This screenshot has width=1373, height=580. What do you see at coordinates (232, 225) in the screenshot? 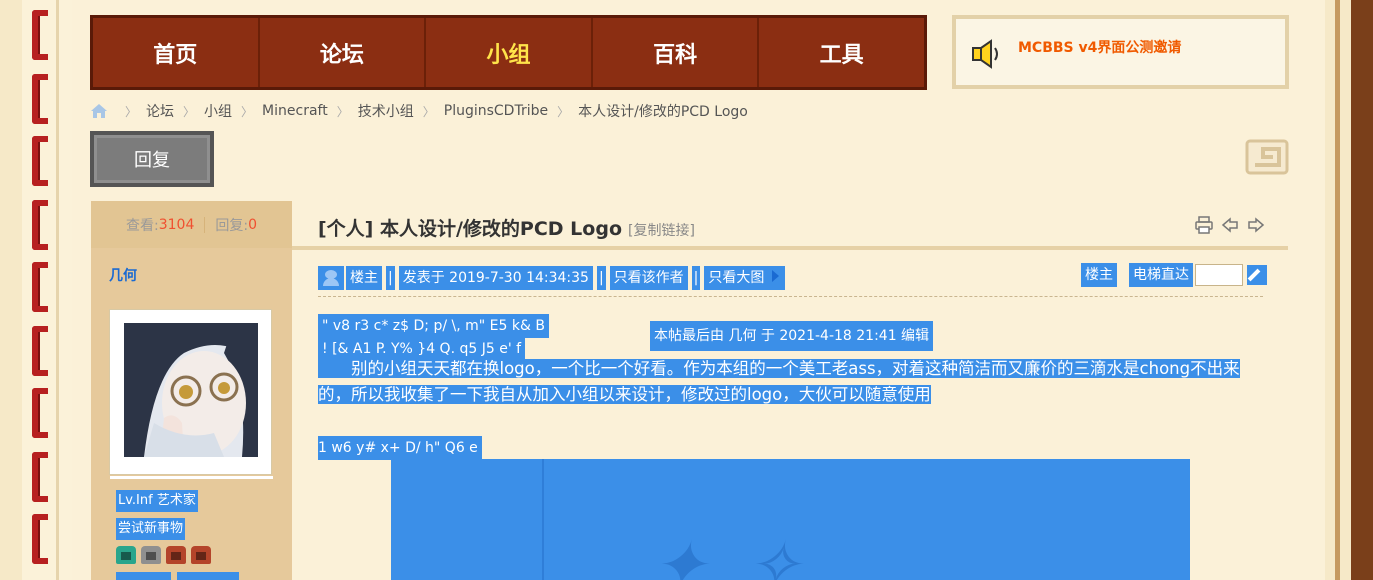
I see `replies-label: 回复:` at bounding box center [232, 225].